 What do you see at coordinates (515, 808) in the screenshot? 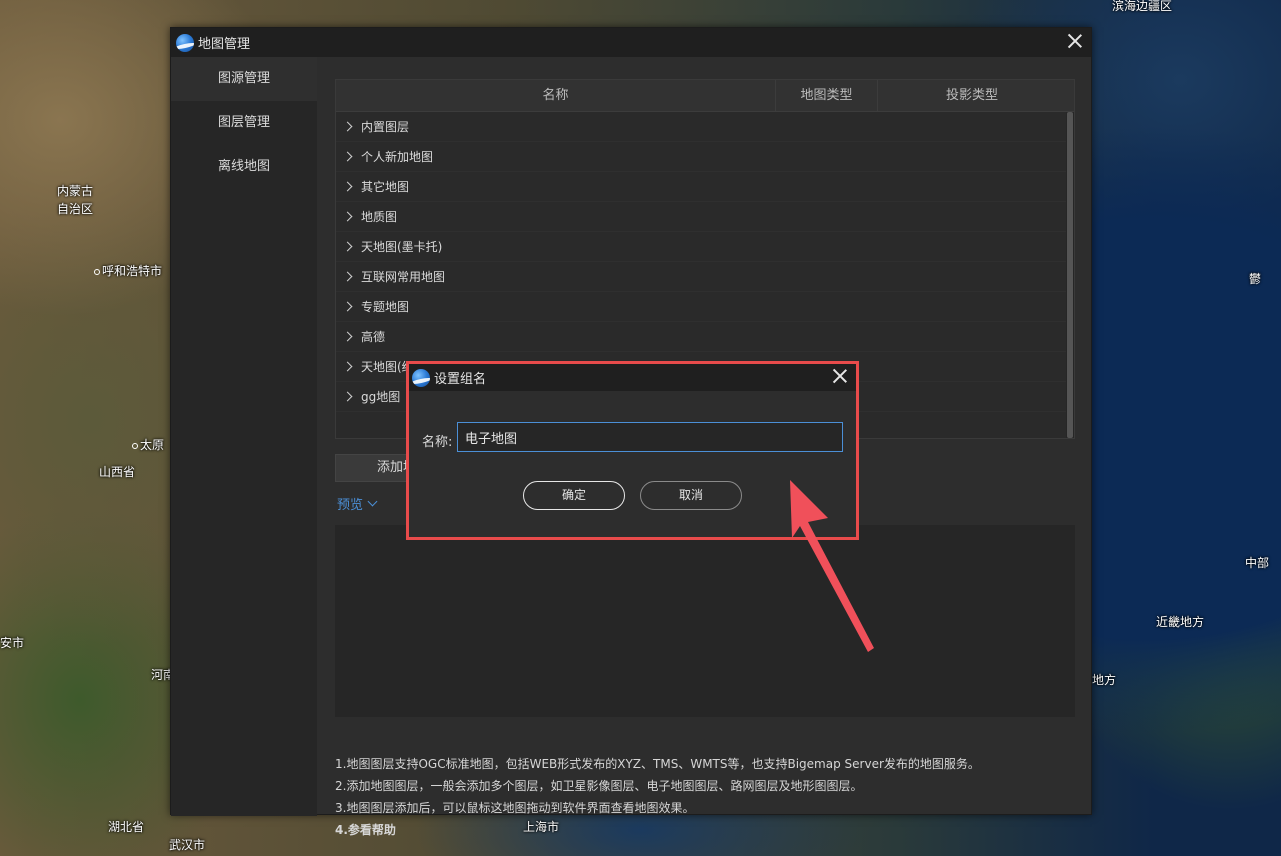
I see `help-line: 3.地图图层添加后，可以鼠标这地图拖动到软件界面查看地图效果。` at bounding box center [515, 808].